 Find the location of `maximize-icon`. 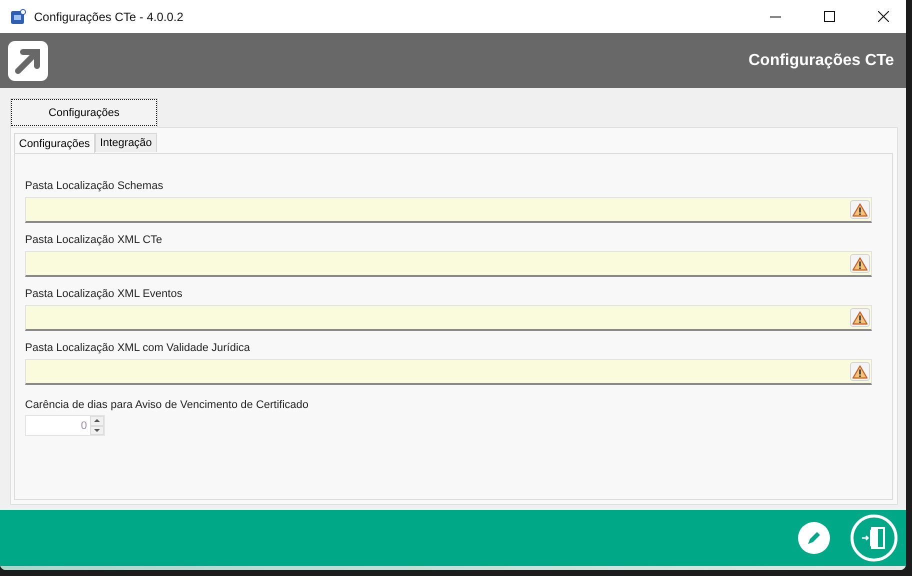

maximize-icon is located at coordinates (829, 16).